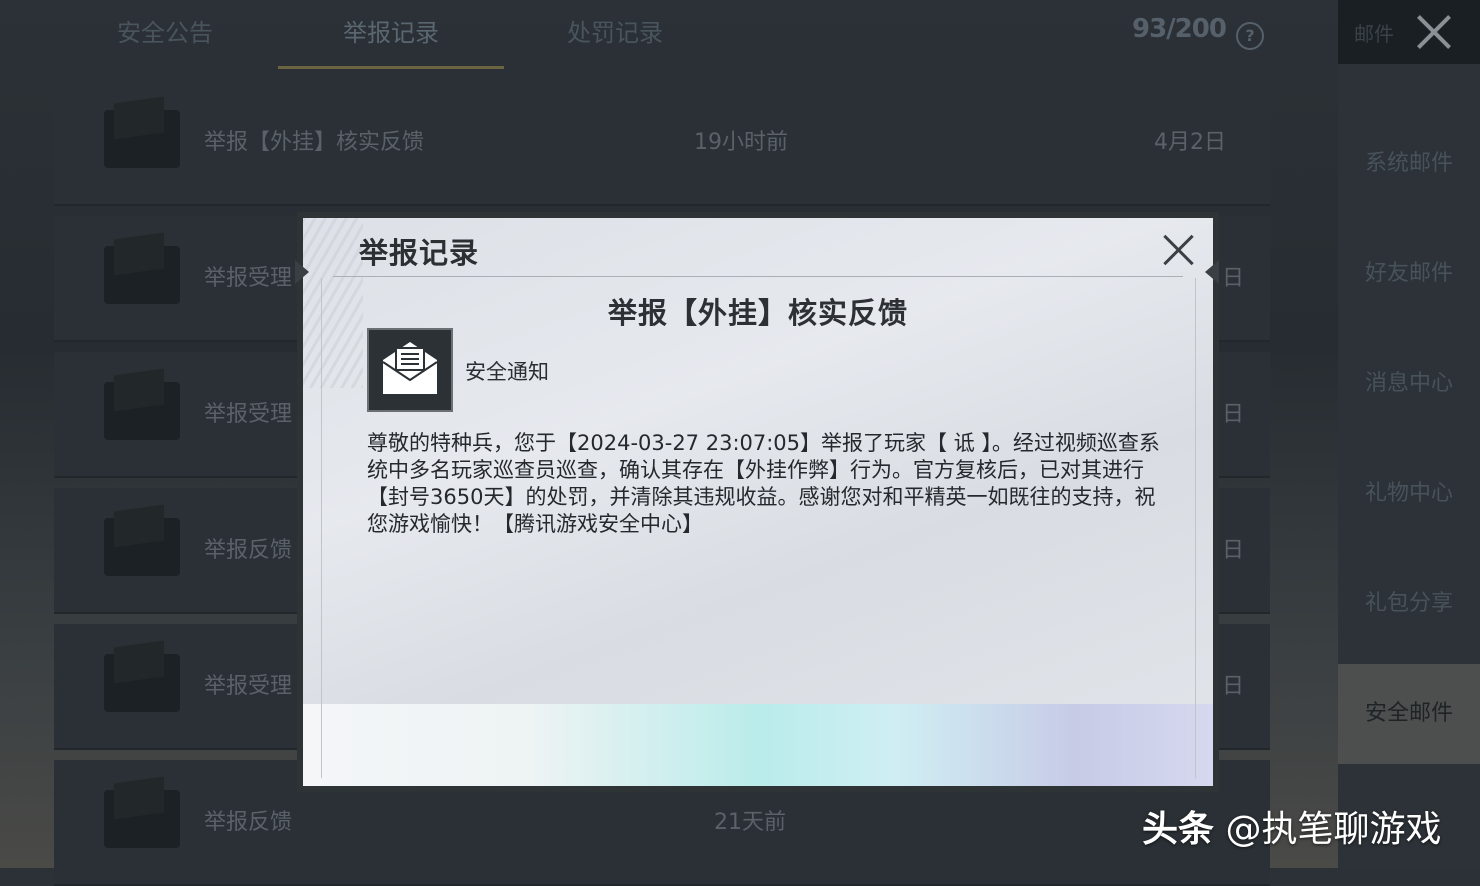 Image resolution: width=1480 pixels, height=886 pixels. What do you see at coordinates (1178, 829) in the screenshot?
I see `watermark-brand: 头条` at bounding box center [1178, 829].